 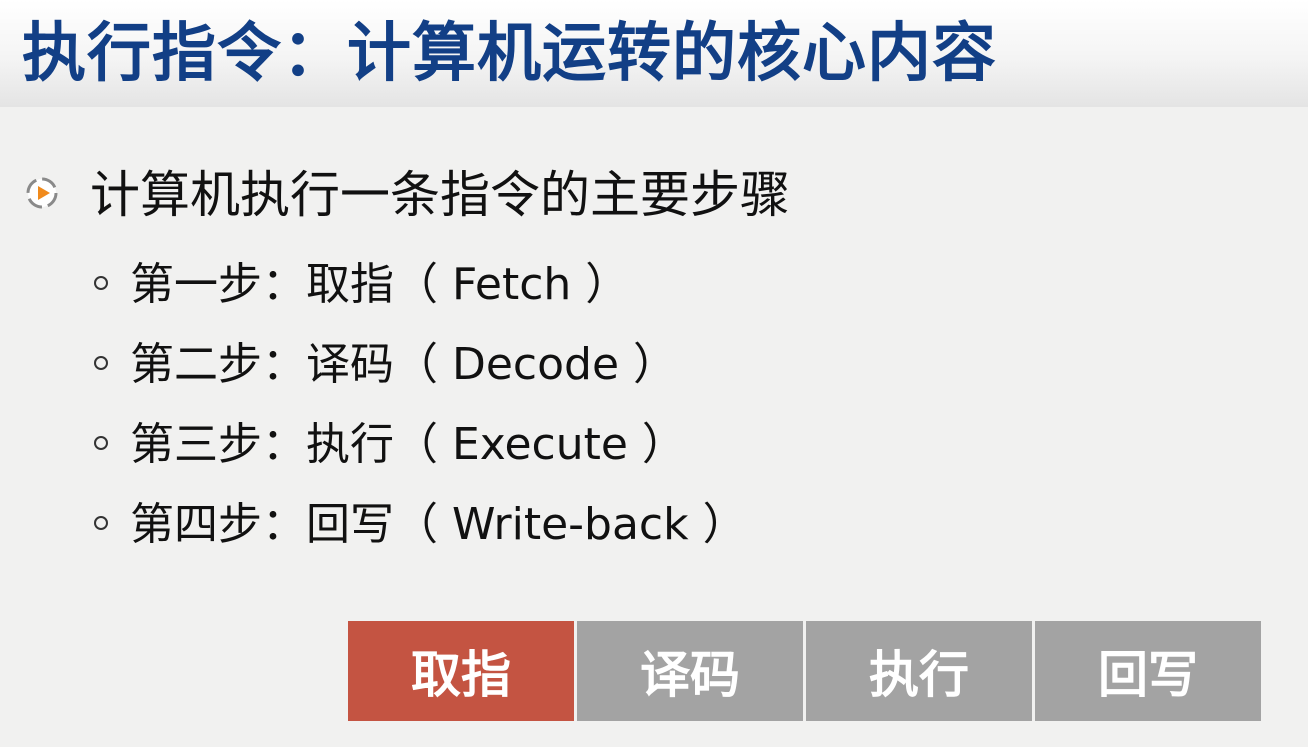 I want to click on step-text: 第一步：取指（ Fetch ）, so click(x=380, y=284).